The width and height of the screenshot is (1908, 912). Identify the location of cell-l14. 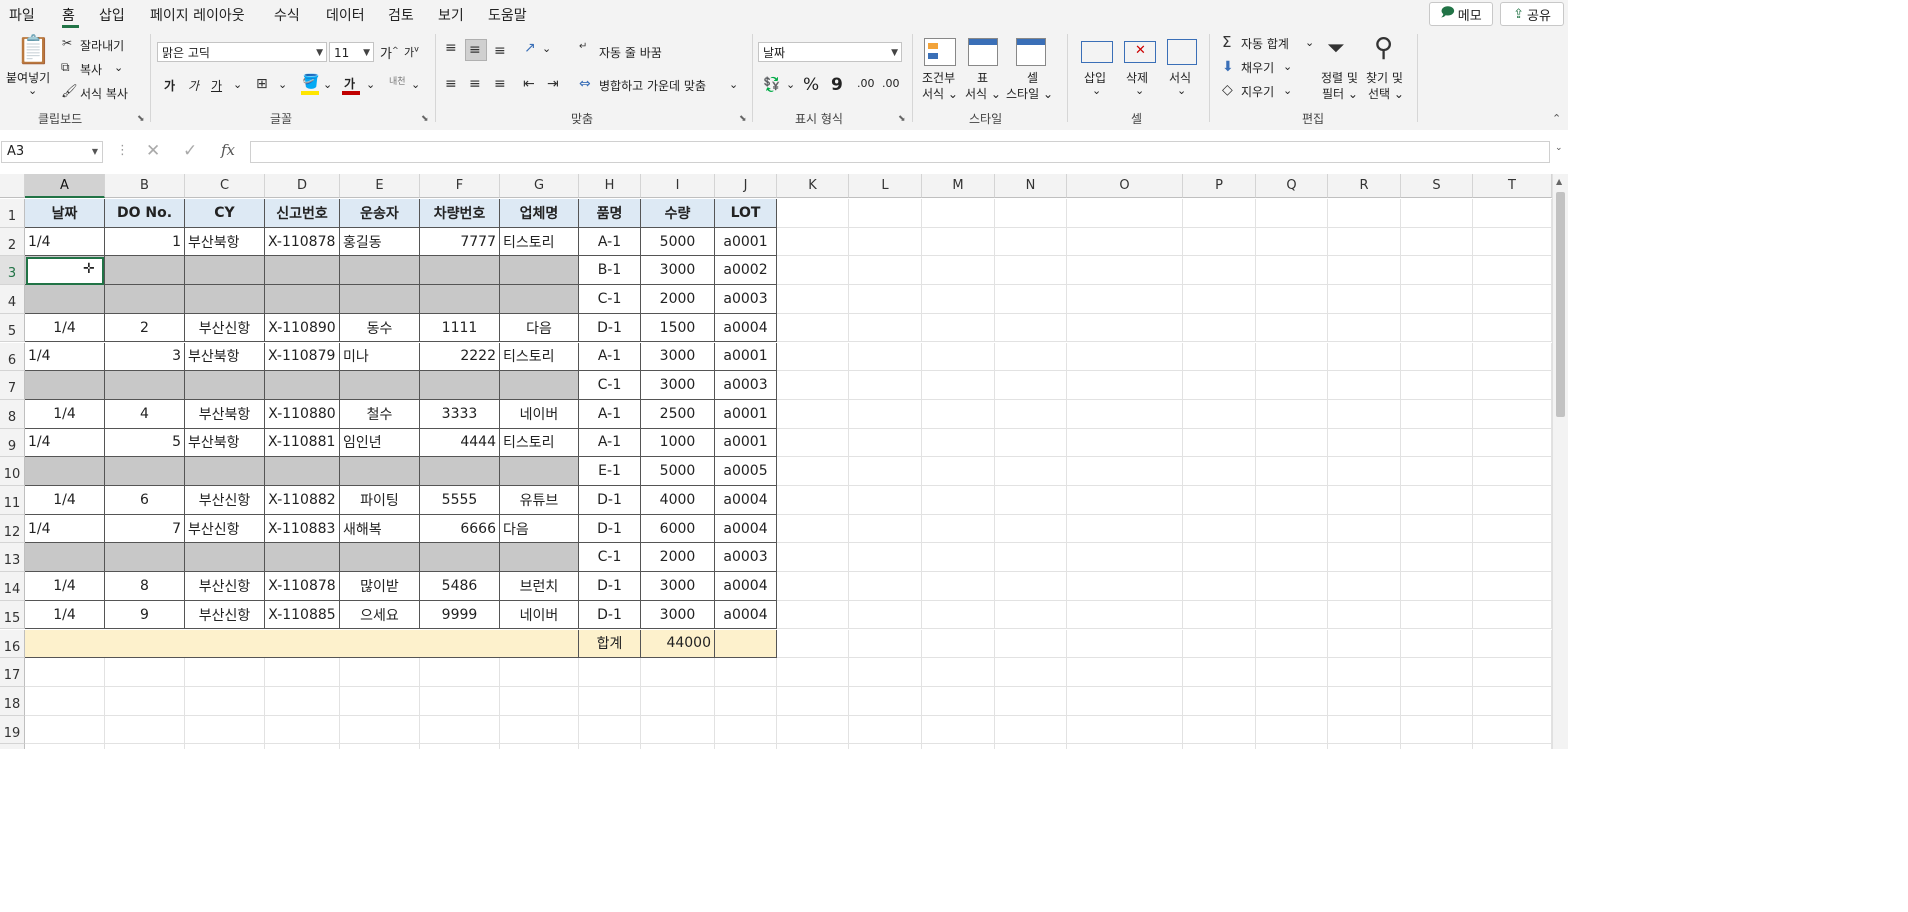
(885, 586).